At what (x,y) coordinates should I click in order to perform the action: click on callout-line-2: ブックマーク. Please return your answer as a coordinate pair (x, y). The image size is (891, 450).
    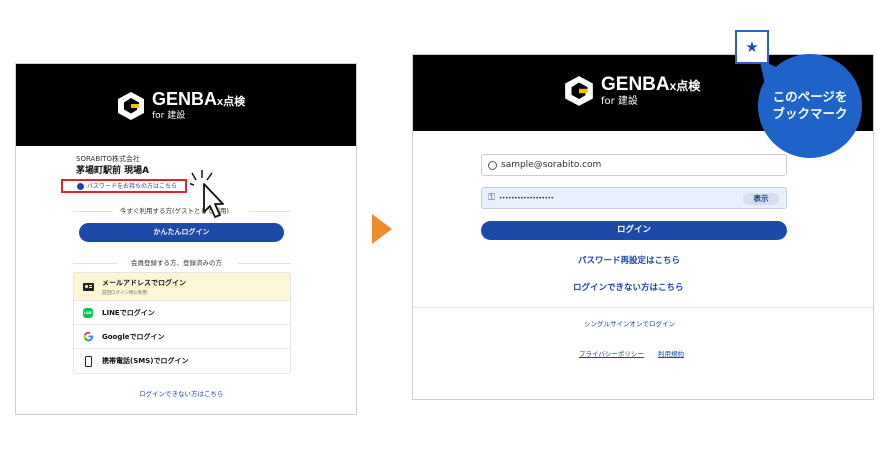
    Looking at the image, I should click on (810, 113).